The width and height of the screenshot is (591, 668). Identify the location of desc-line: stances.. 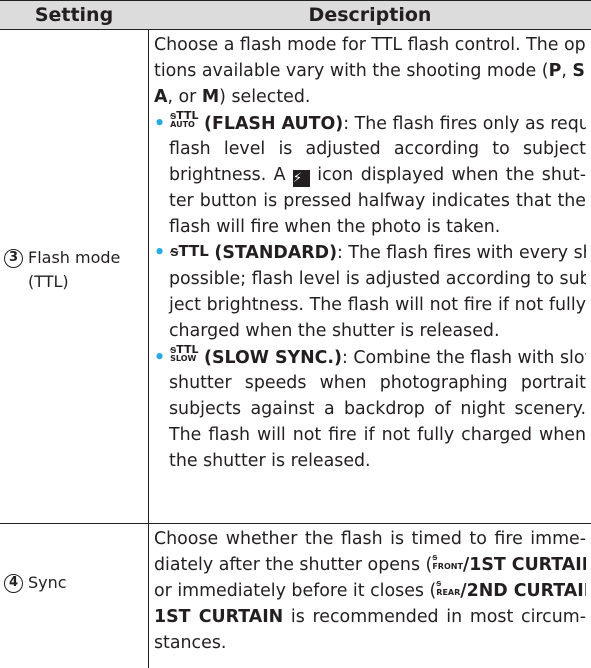
(190, 643).